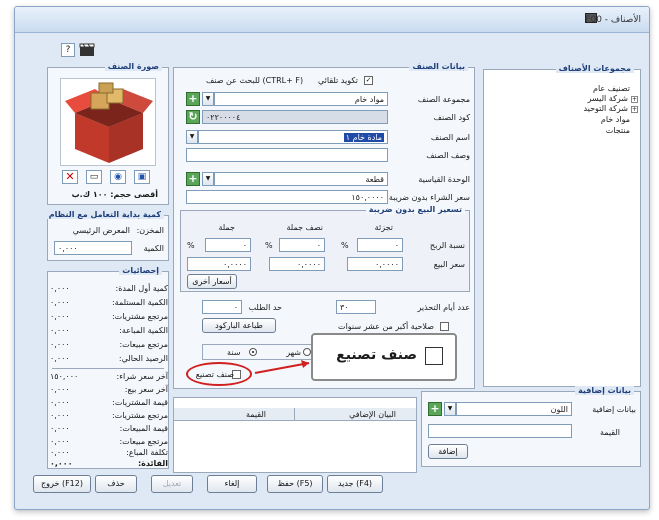 The width and height of the screenshot is (659, 520). I want to click on other-prices-button: أسعار أخرى, so click(212, 281).